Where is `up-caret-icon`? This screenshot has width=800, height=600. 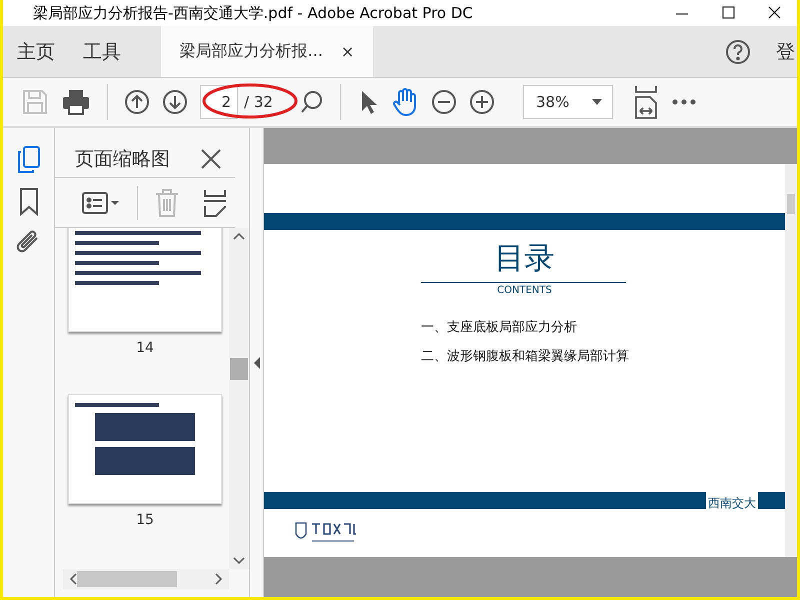 up-caret-icon is located at coordinates (239, 236).